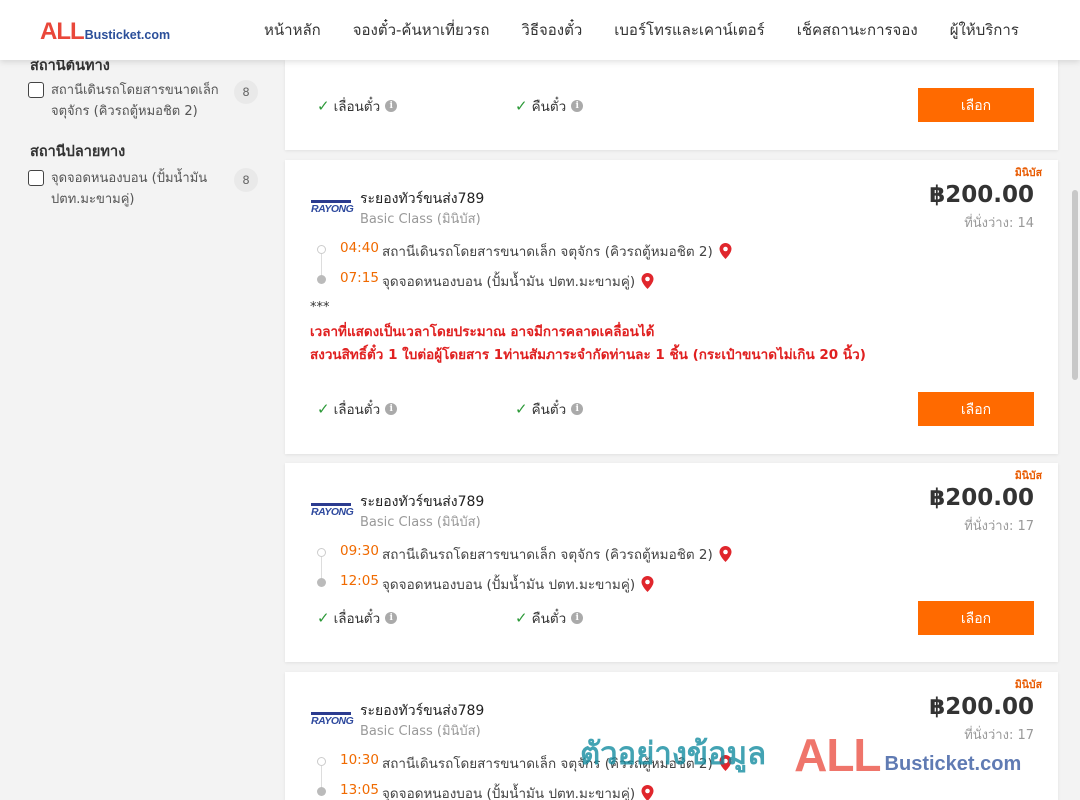  Describe the element at coordinates (359, 790) in the screenshot. I see `arrive-time: 13:05` at that location.